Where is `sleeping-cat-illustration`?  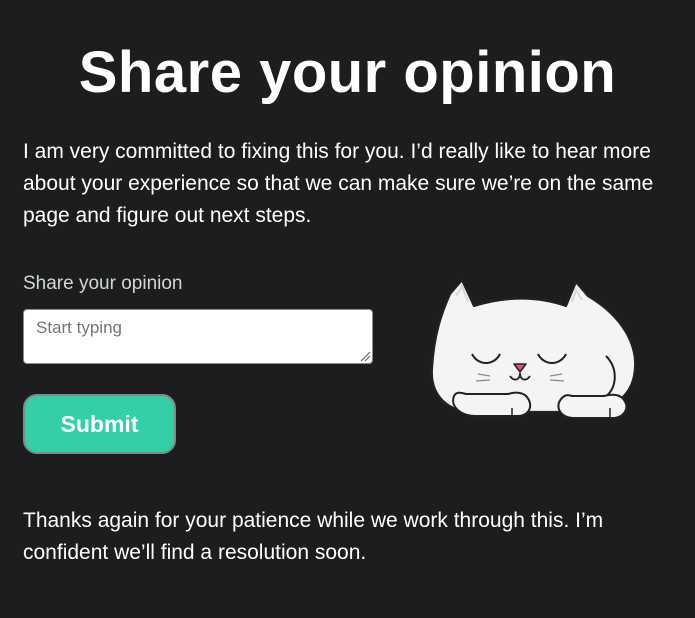
sleeping-cat-illustration is located at coordinates (533, 348).